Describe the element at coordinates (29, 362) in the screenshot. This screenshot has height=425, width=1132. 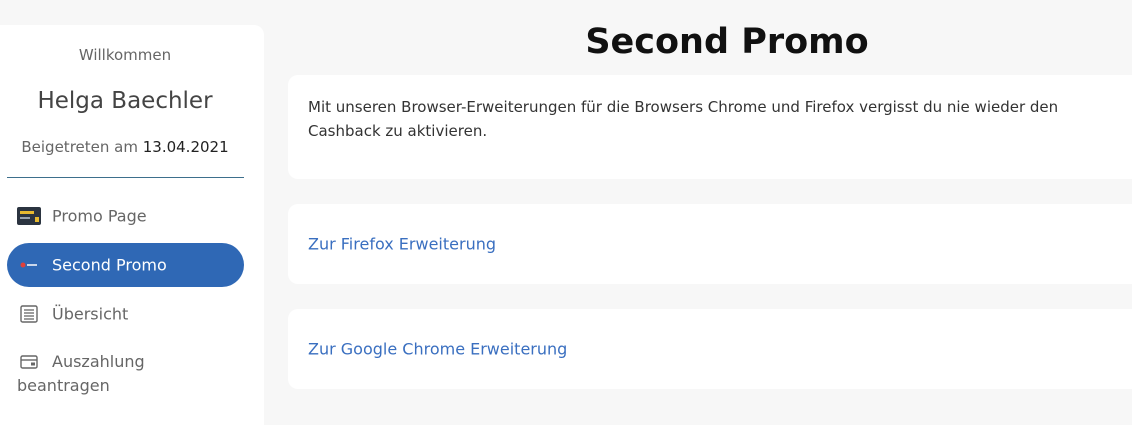
I see `wallet-icon` at that location.